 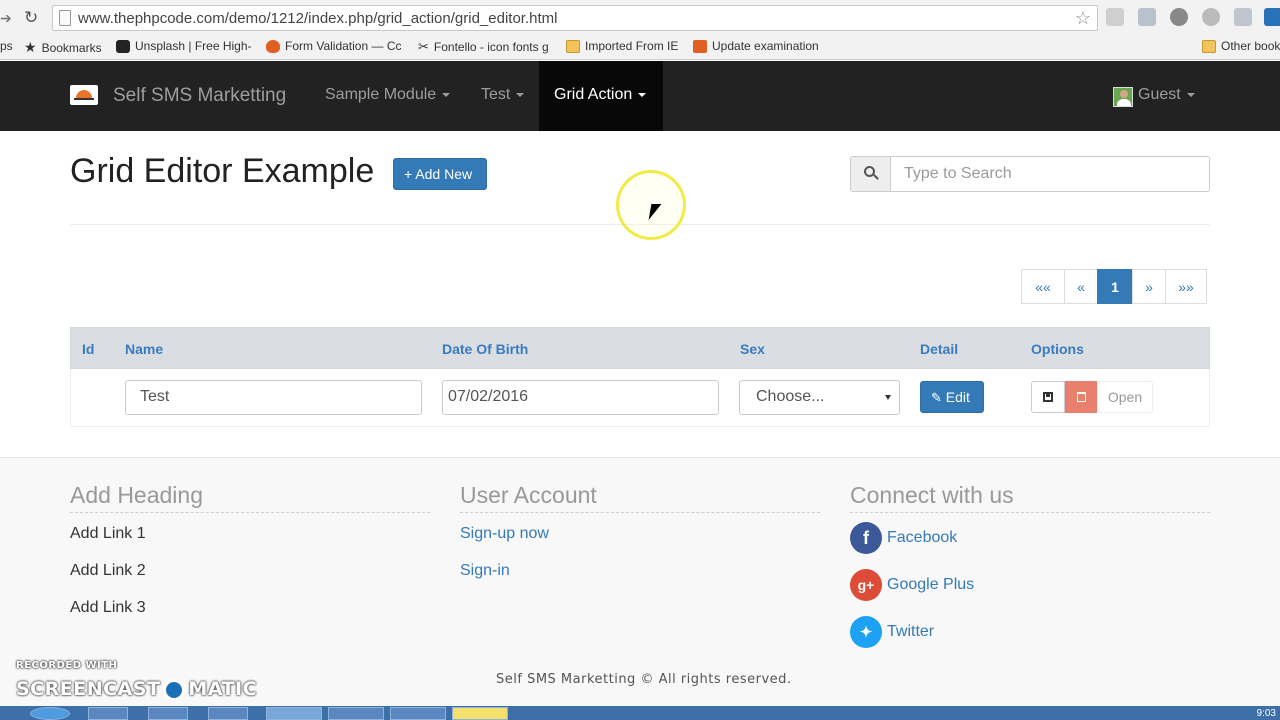 What do you see at coordinates (888, 397) in the screenshot?
I see `dropdown-arrow-icon` at bounding box center [888, 397].